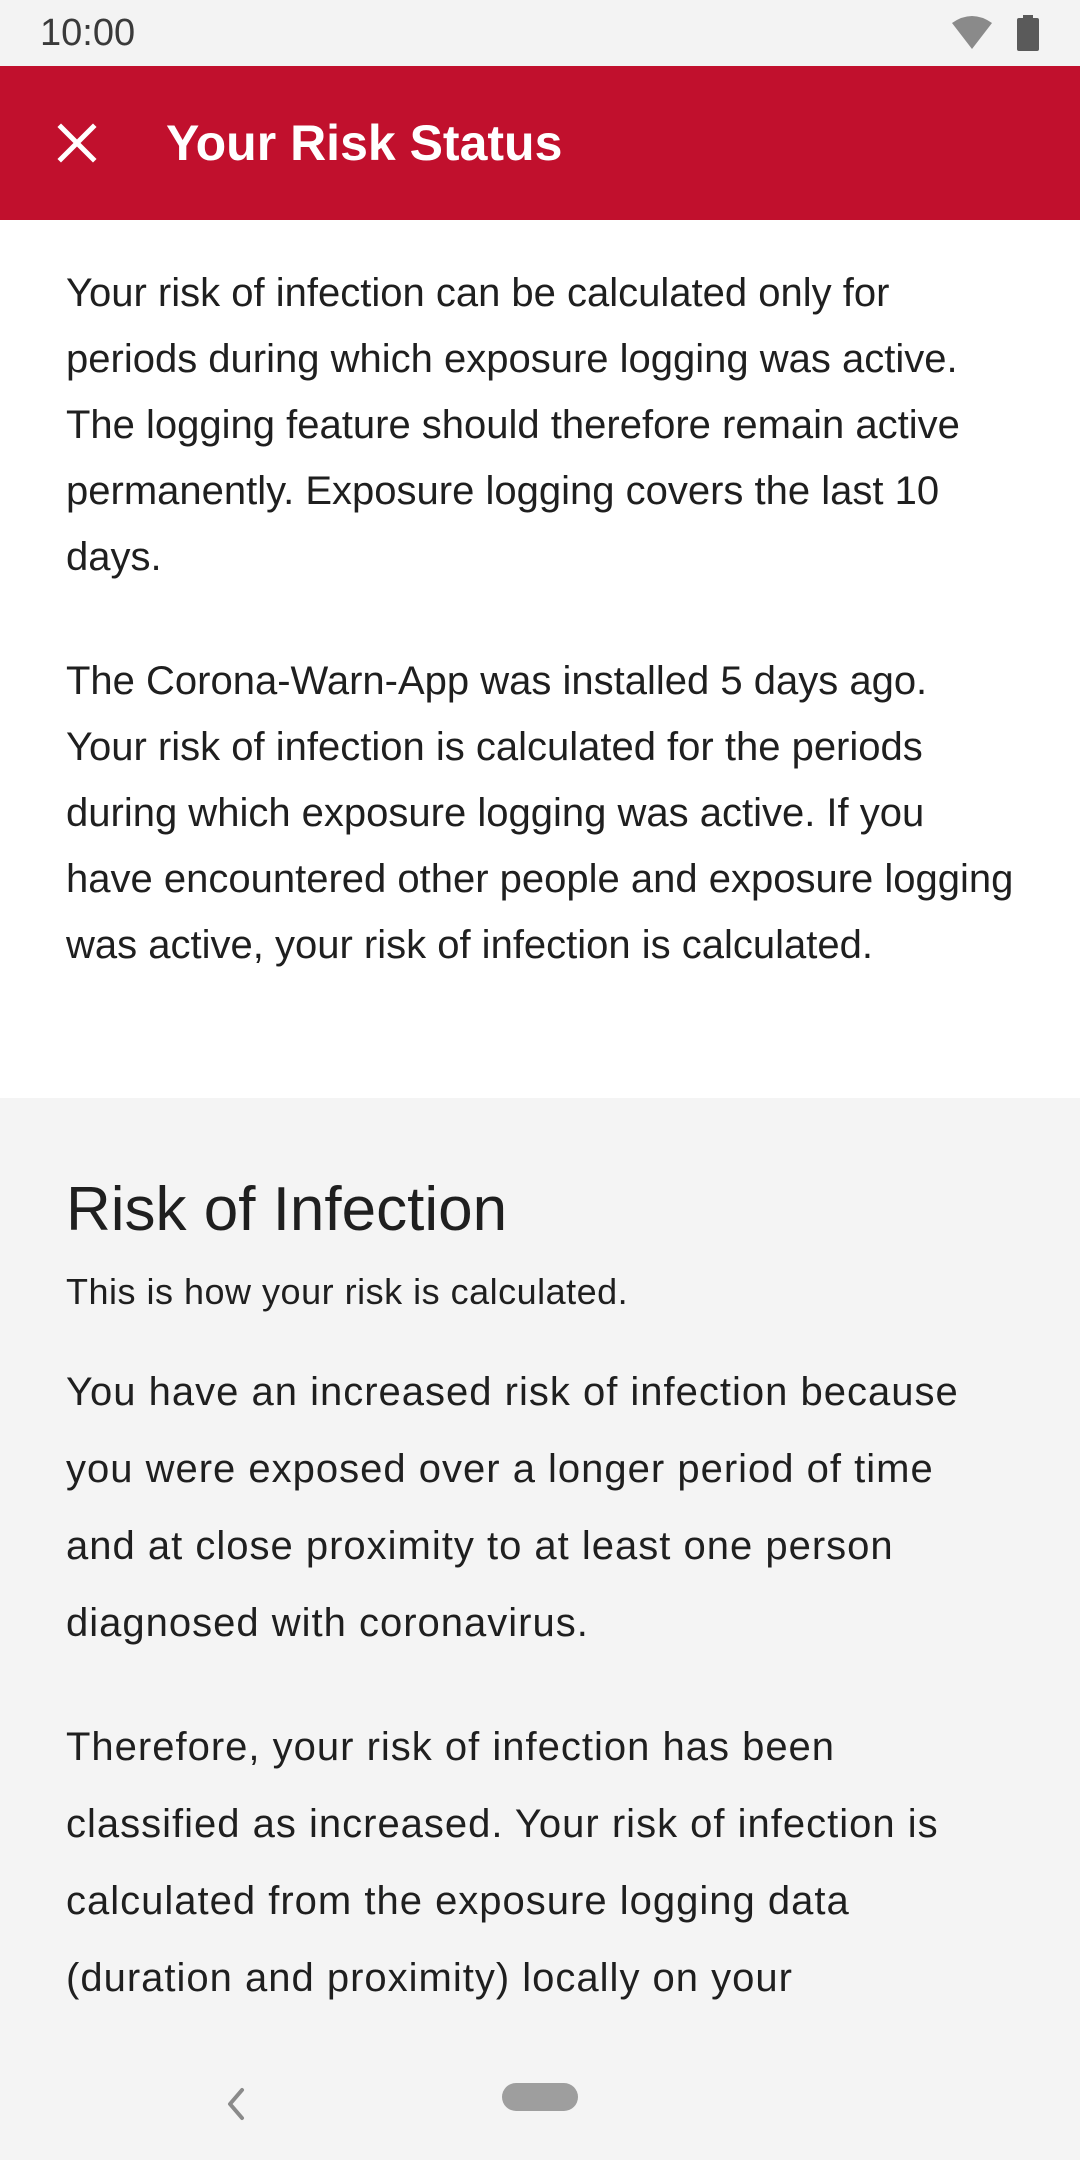  I want to click on status-bar: 10:00, so click(540, 33).